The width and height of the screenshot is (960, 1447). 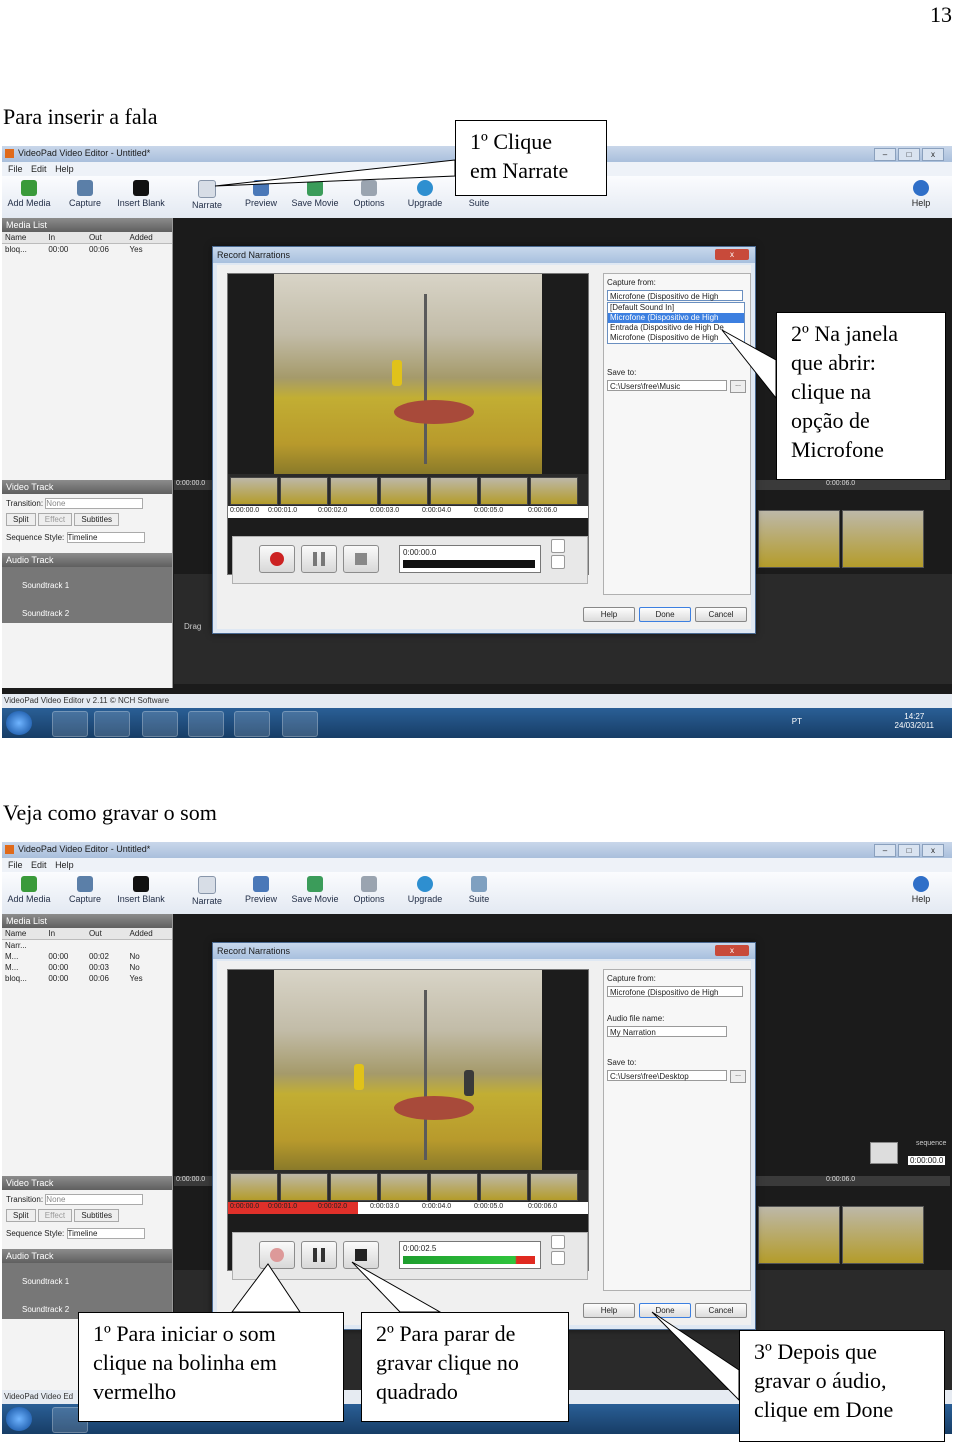 I want to click on firefox-taskbar-icon, so click(x=112, y=724).